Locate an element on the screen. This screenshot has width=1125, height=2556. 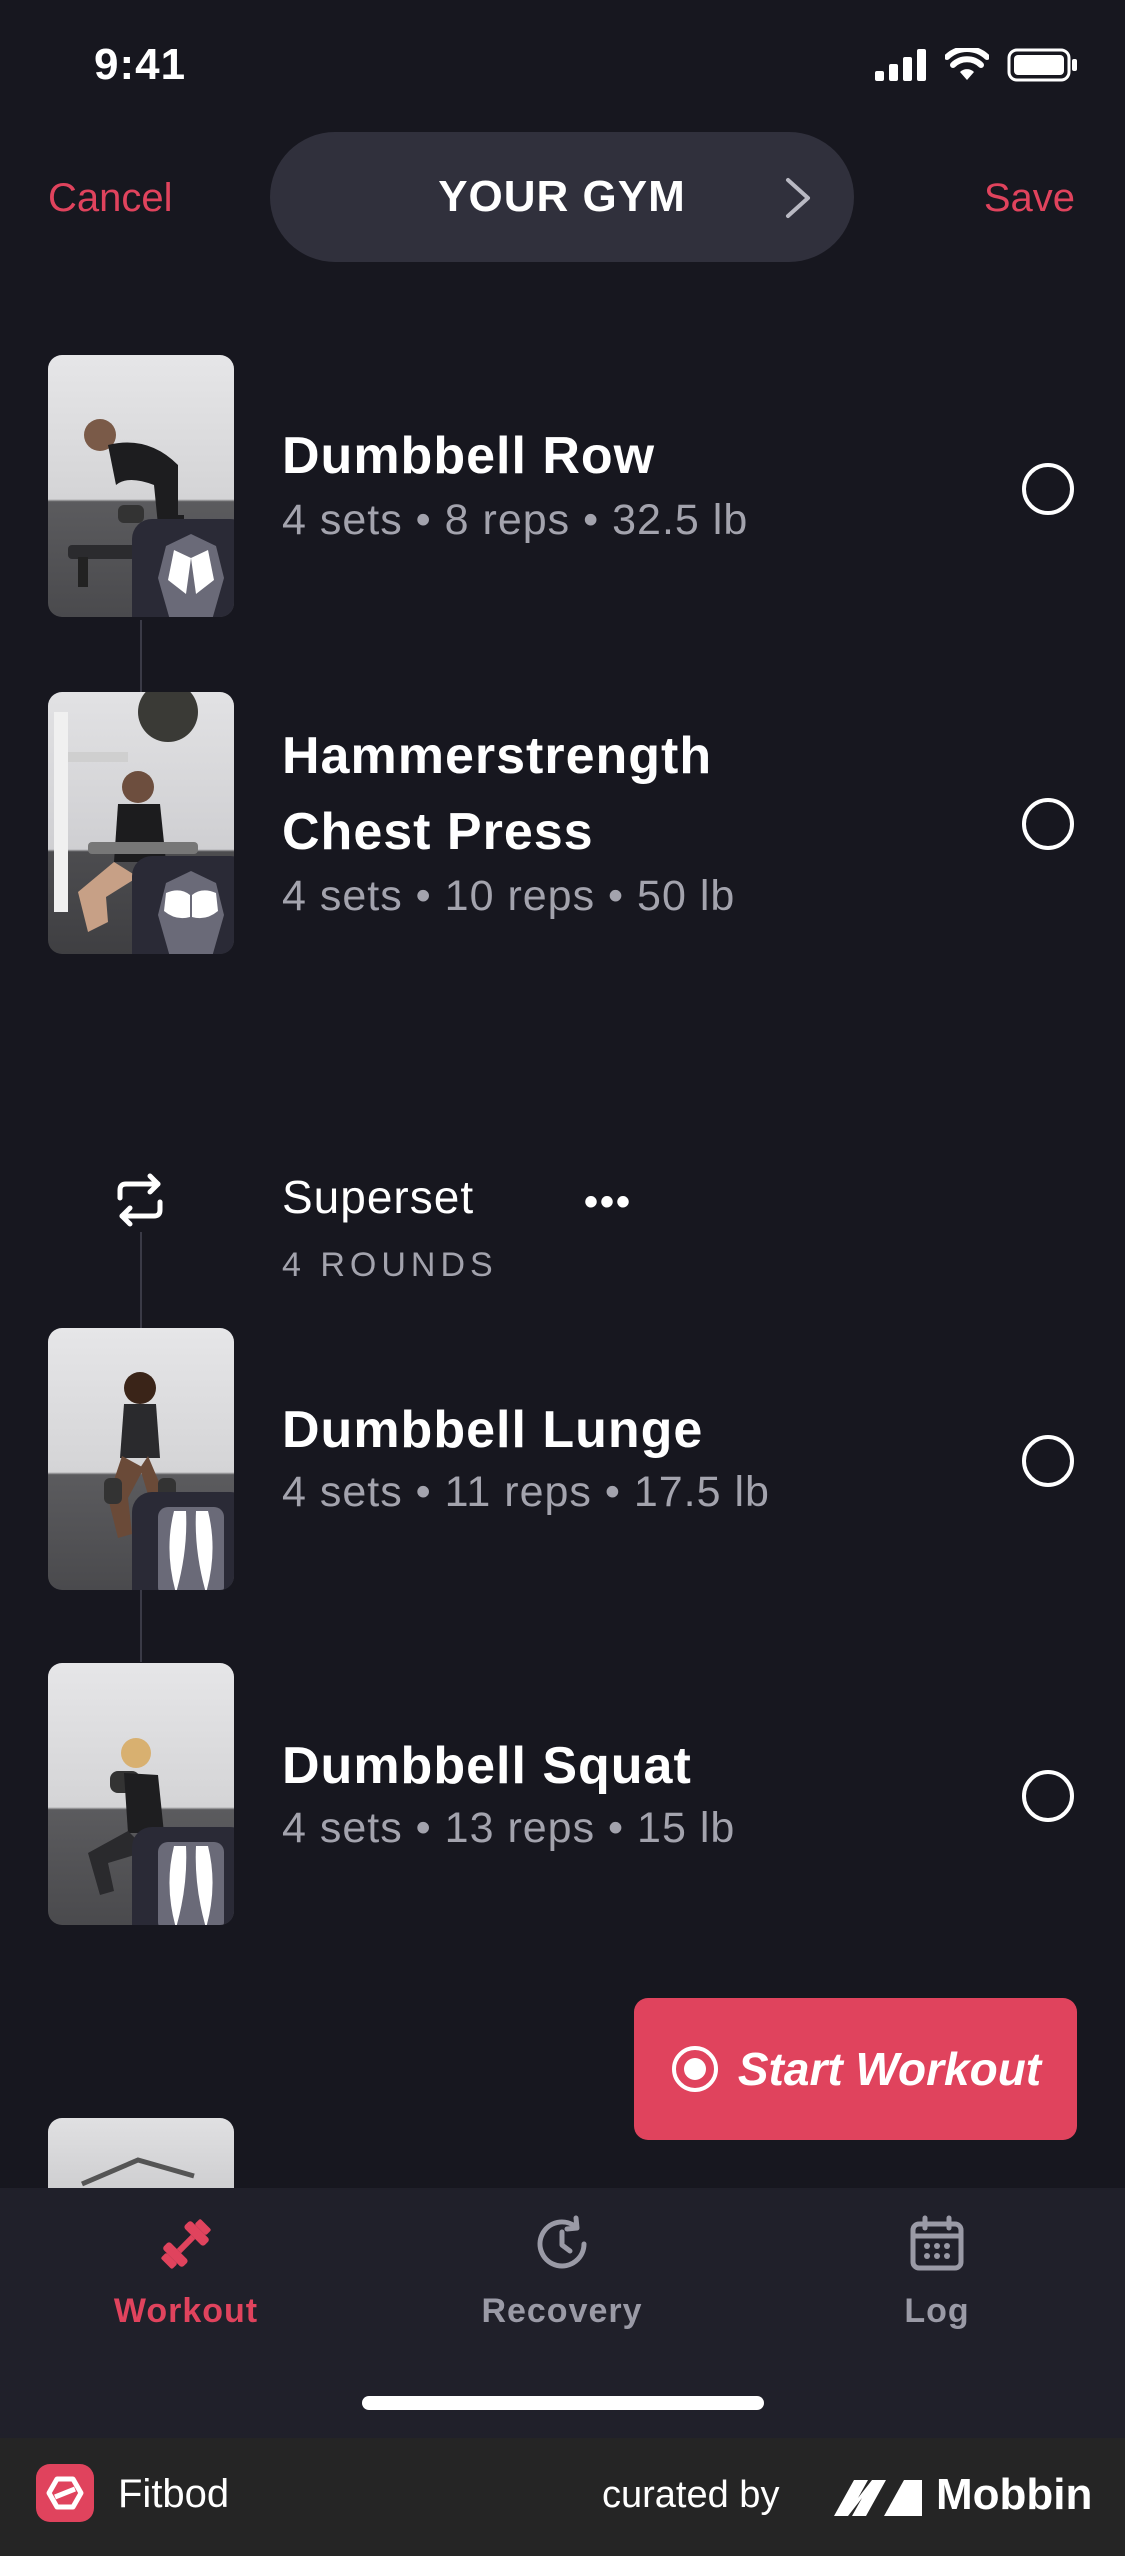
battery-icon is located at coordinates (1042, 65).